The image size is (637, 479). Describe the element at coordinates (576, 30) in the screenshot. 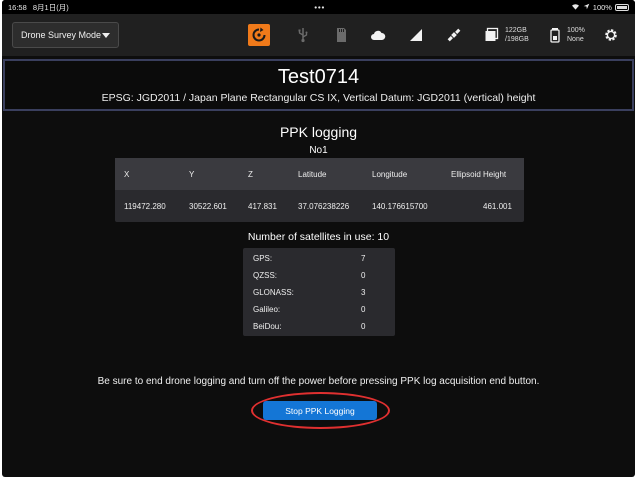

I see `receiver-battery: 100%` at that location.